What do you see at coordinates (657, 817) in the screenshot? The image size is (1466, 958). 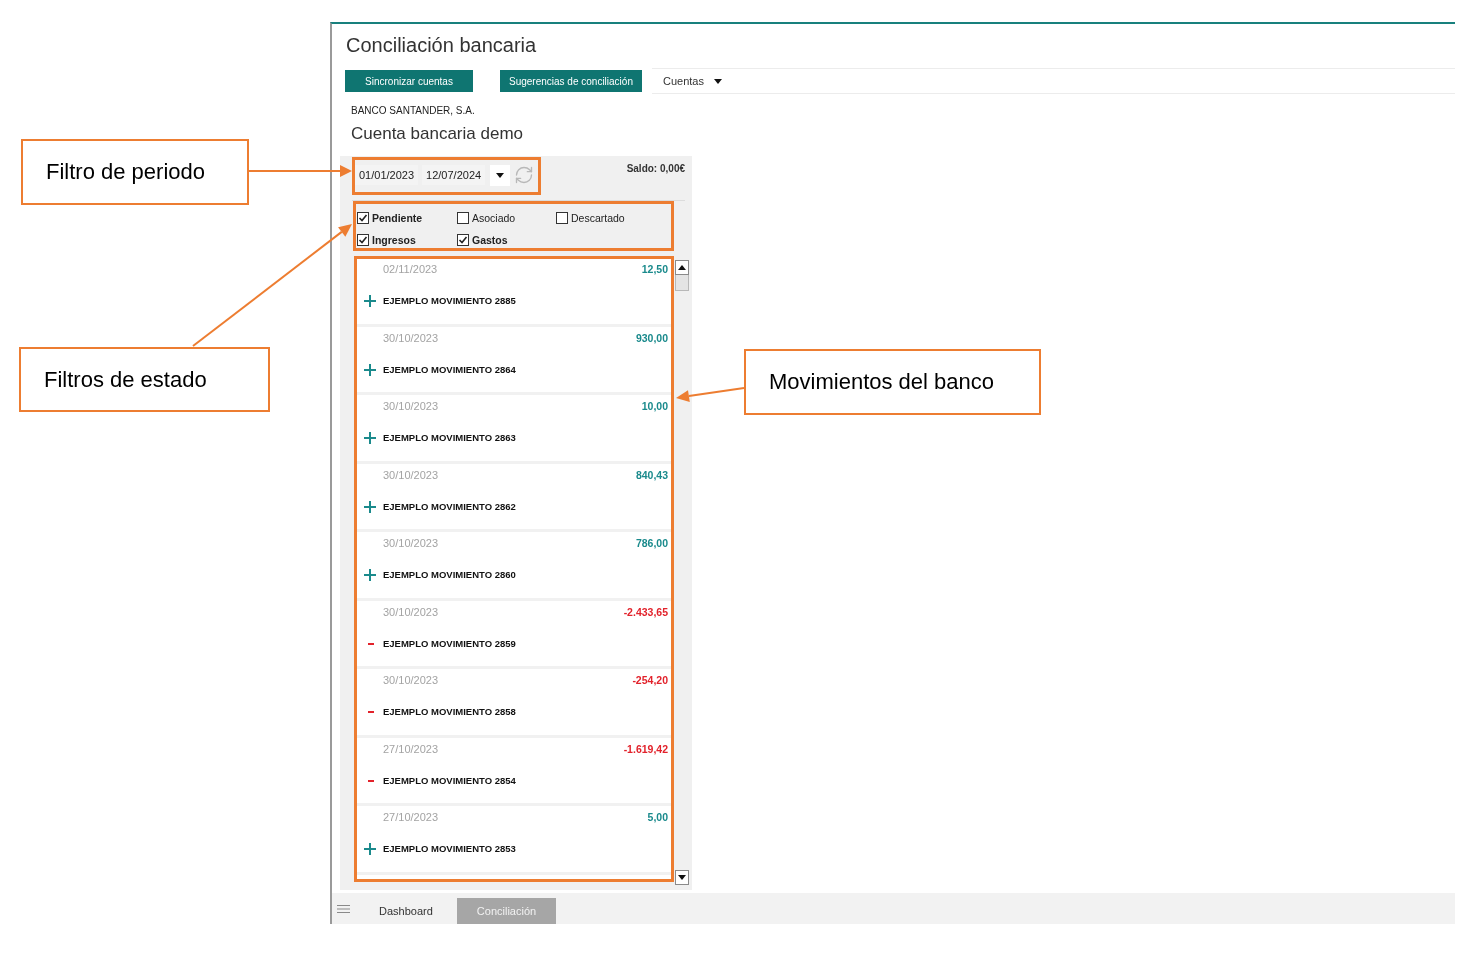 I see `movement-amount: 5,00` at bounding box center [657, 817].